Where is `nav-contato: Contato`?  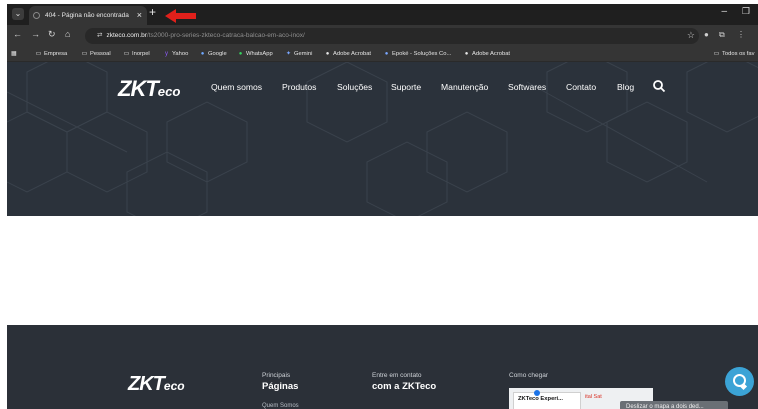 nav-contato: Contato is located at coordinates (581, 87).